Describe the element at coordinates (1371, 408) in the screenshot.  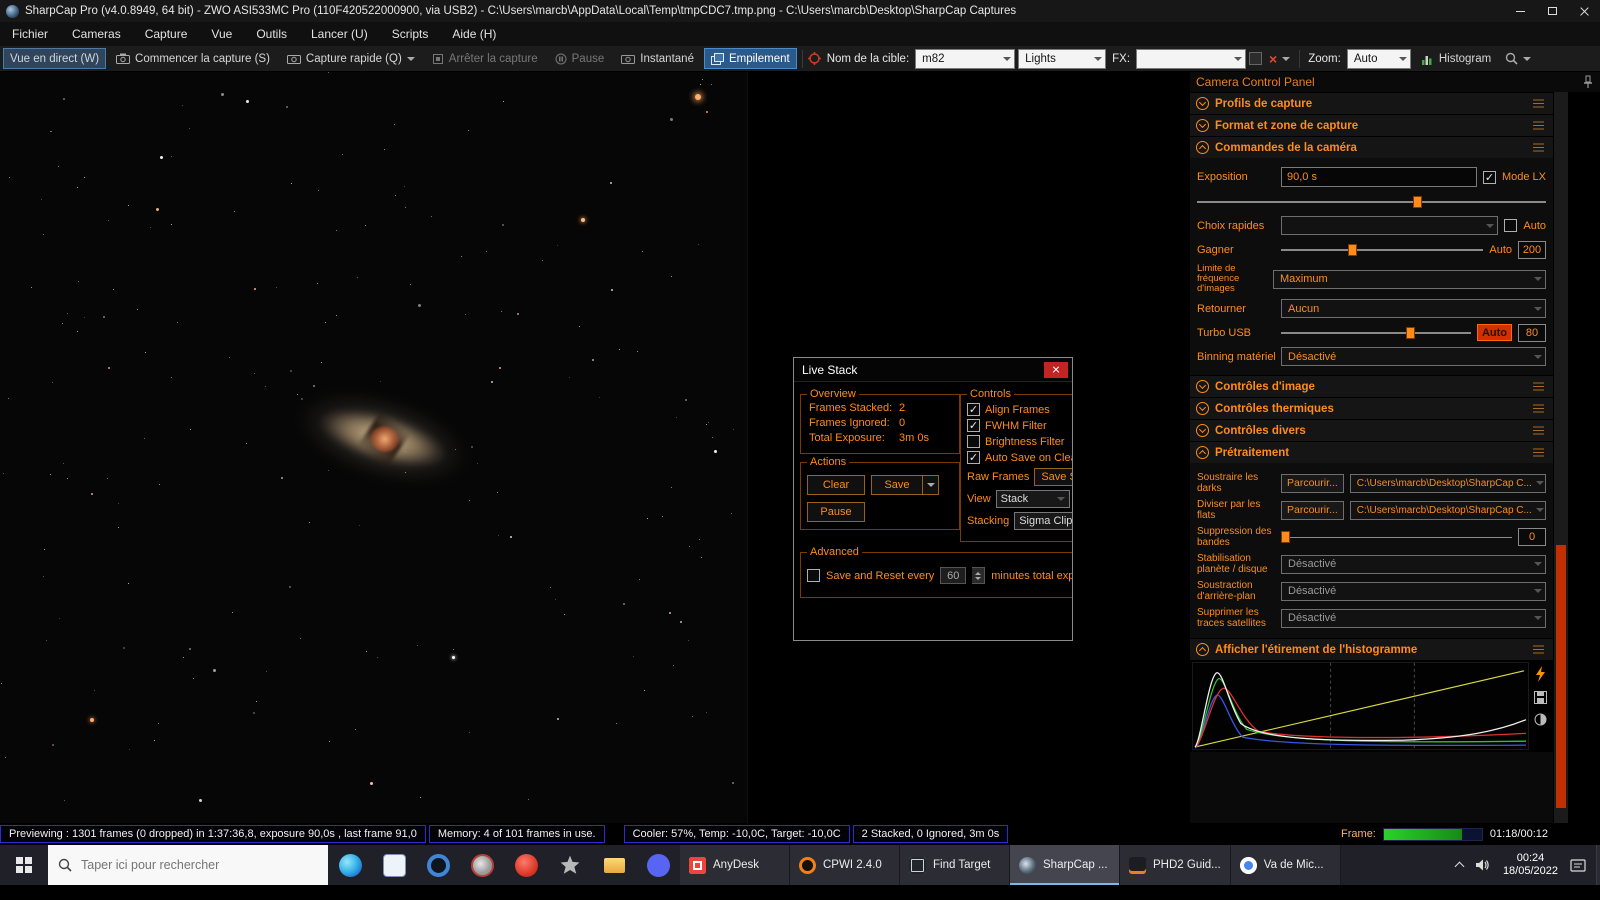
I see `section-controles-thermiques: Contrôles thermiques` at that location.